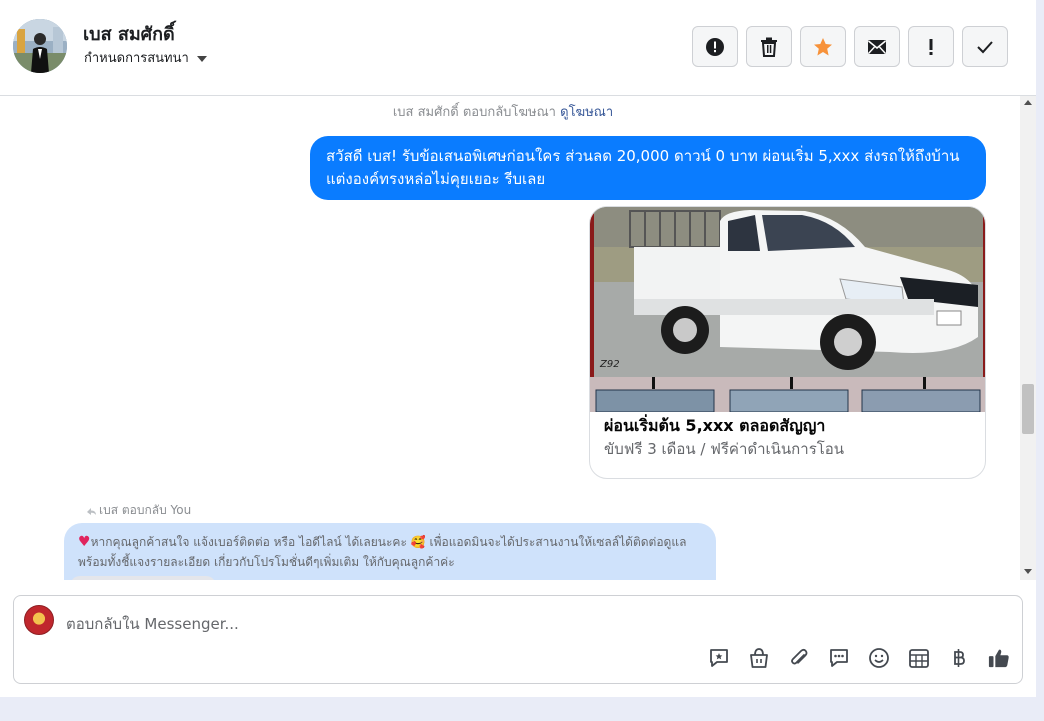 The image size is (1044, 721). What do you see at coordinates (1040, 360) in the screenshot?
I see `window-edge` at bounding box center [1040, 360].